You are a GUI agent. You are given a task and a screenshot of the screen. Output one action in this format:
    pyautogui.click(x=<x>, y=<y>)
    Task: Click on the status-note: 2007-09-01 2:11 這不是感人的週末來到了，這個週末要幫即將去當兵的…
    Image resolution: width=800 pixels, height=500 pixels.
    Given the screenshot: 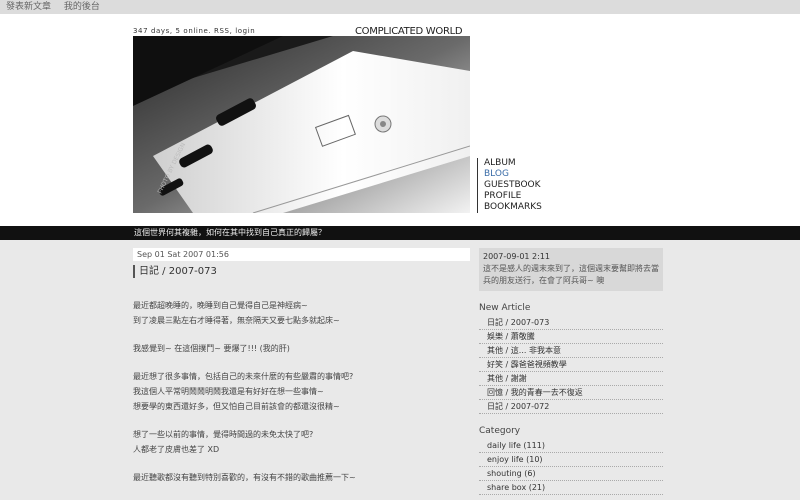 What is the action you would take?
    pyautogui.click(x=571, y=269)
    